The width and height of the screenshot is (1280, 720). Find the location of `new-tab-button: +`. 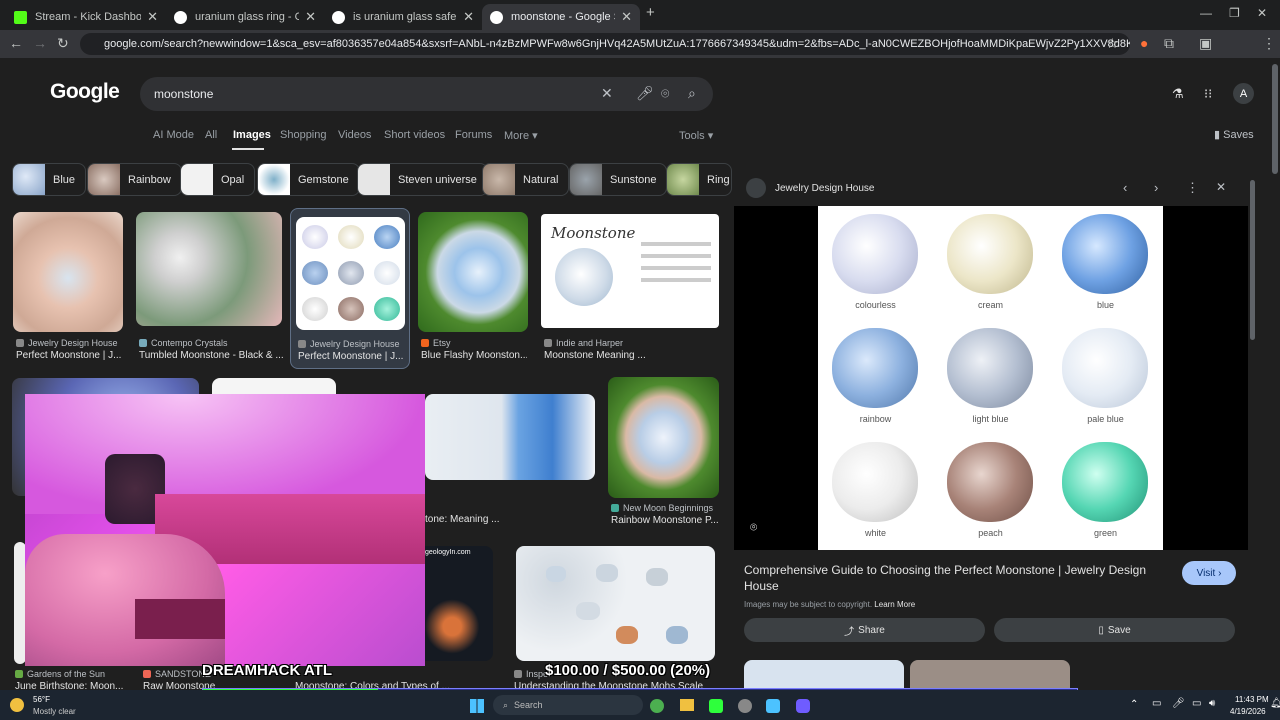

new-tab-button: + is located at coordinates (650, 12).